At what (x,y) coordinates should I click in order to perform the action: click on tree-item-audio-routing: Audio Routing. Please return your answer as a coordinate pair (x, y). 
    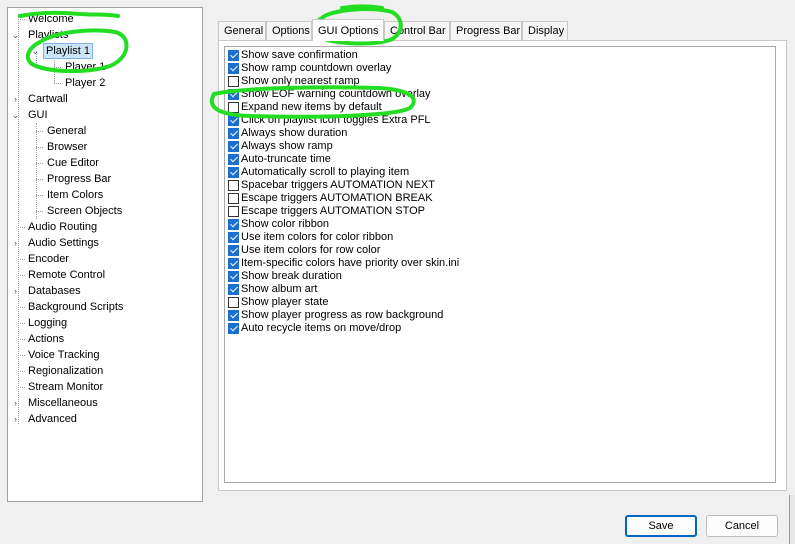
    Looking at the image, I should click on (62, 227).